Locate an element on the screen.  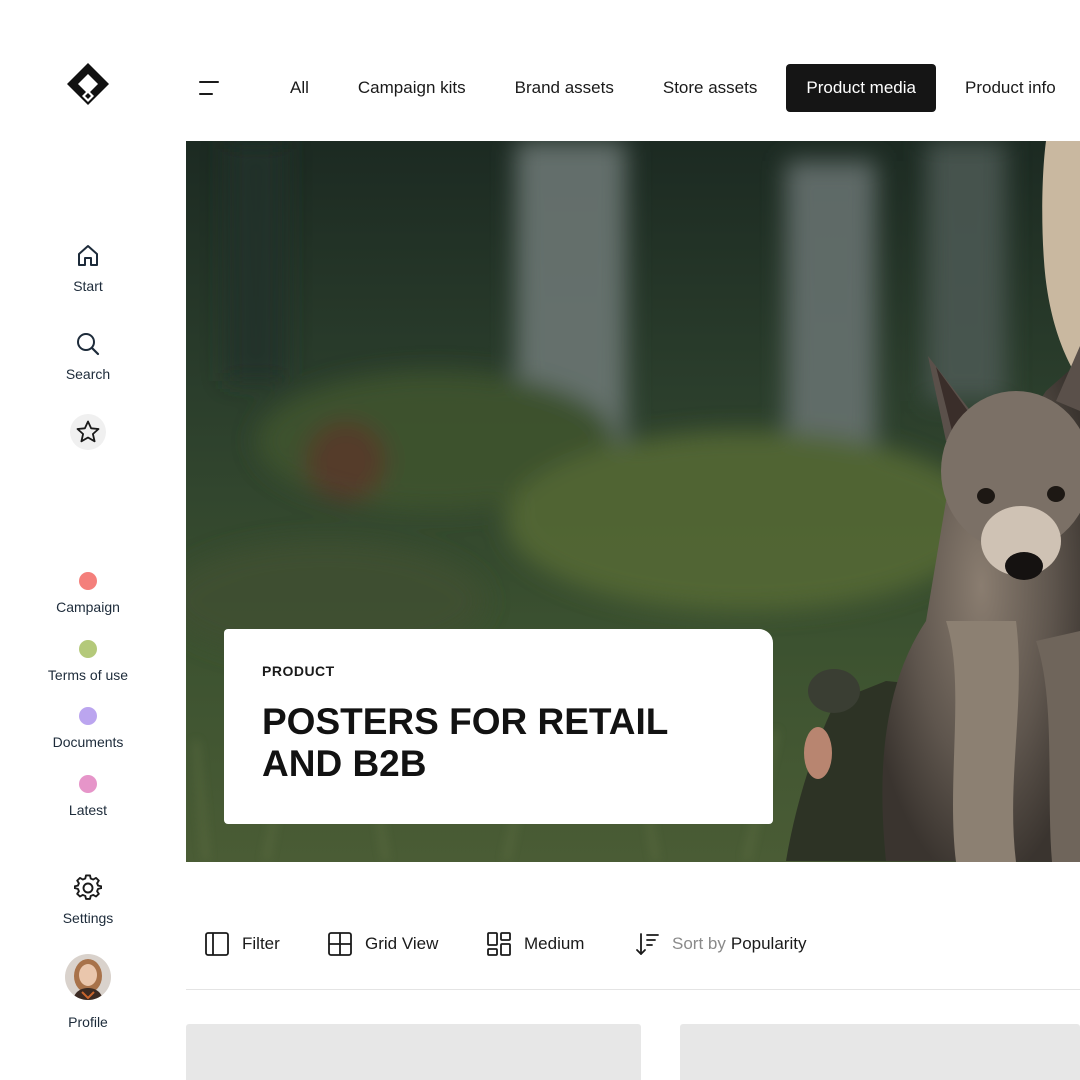
filter-button: Filter is located at coordinates (242, 944).